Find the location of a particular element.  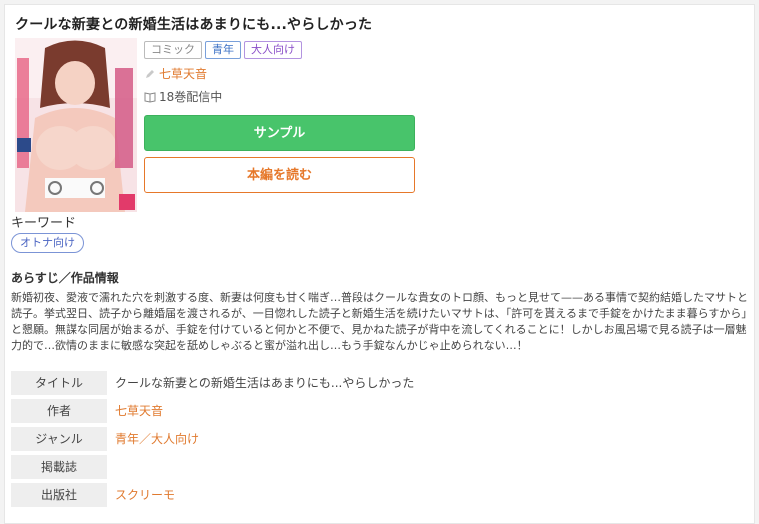

keywords-heading: キーワード is located at coordinates (44, 223).